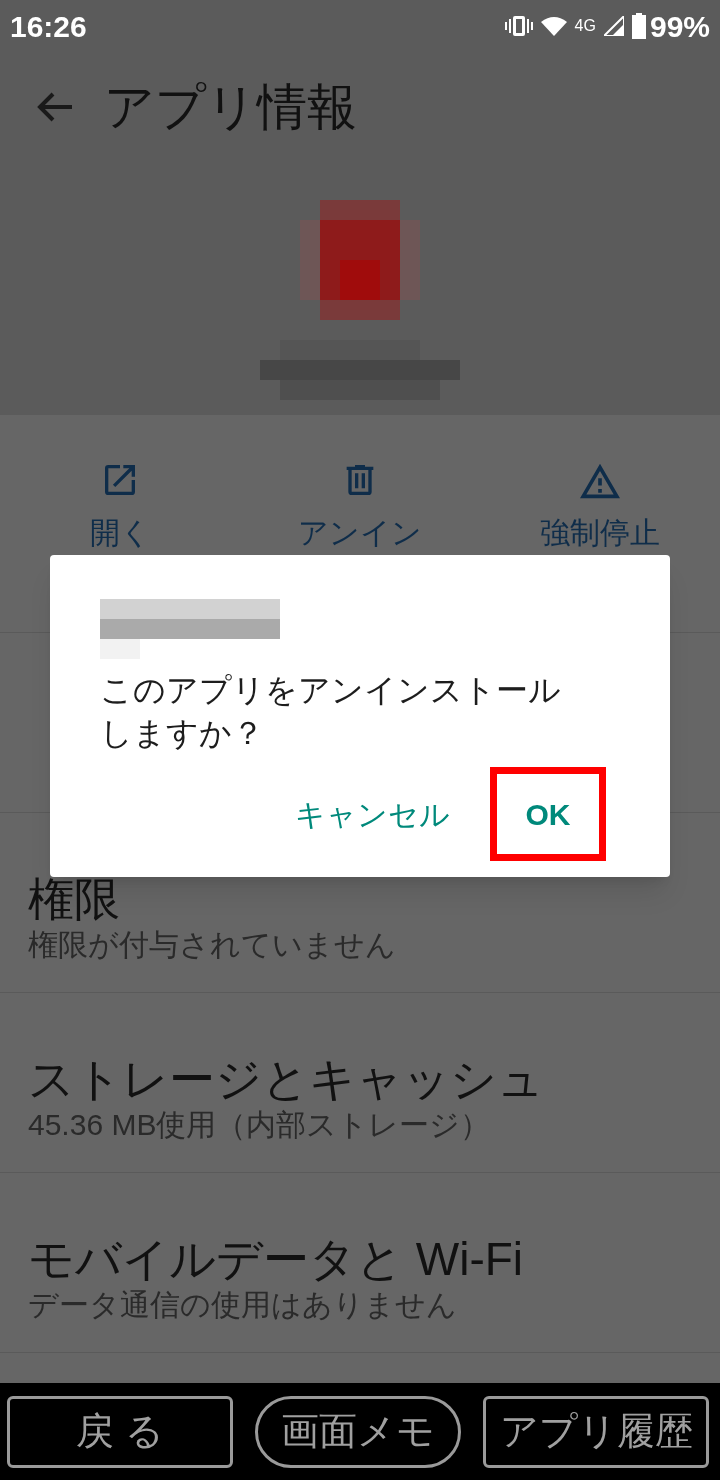  Describe the element at coordinates (55, 107) in the screenshot. I see `back-arrow-icon` at that location.